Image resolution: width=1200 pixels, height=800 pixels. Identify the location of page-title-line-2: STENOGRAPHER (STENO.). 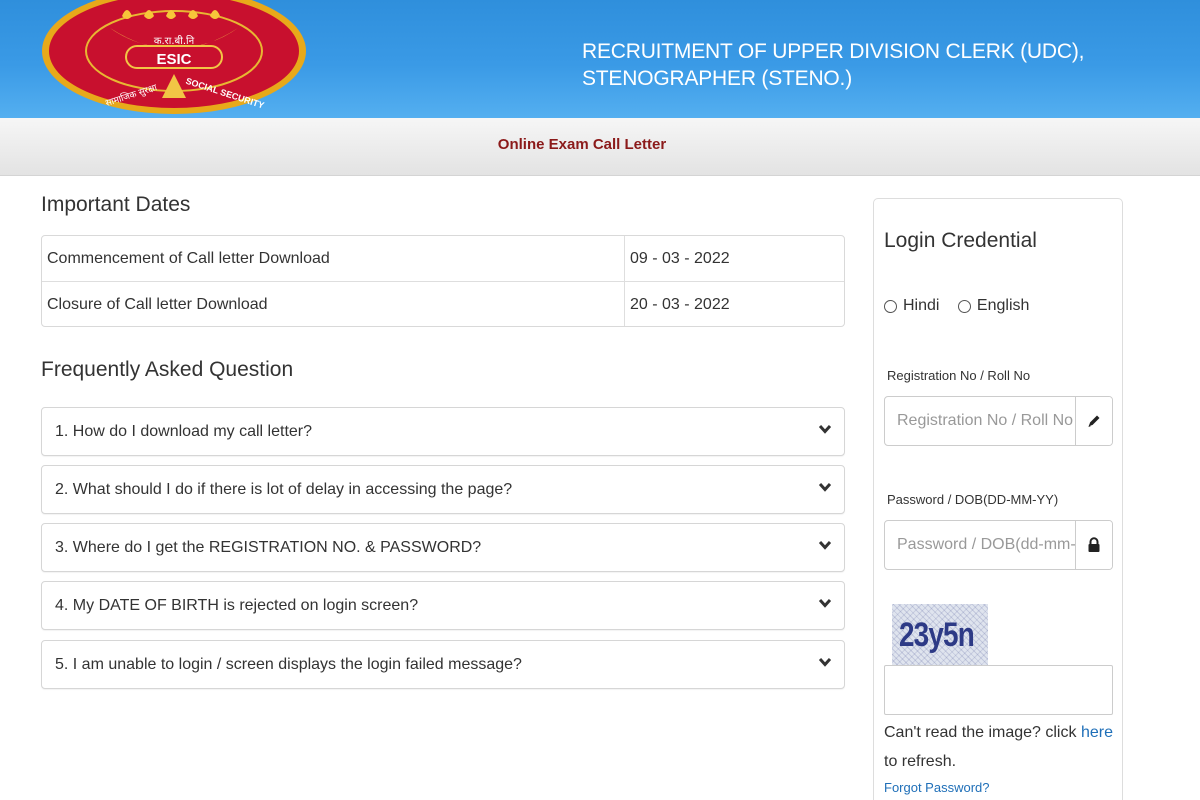
(717, 78).